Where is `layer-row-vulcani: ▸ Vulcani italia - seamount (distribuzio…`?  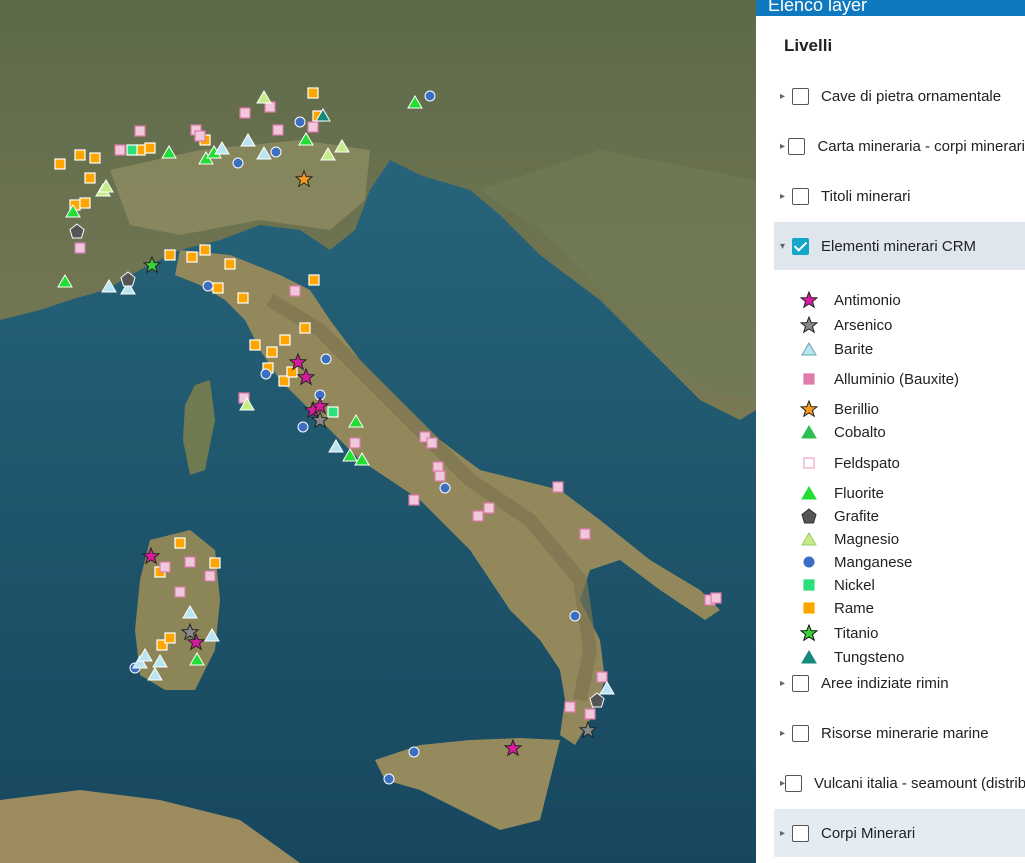 layer-row-vulcani: ▸ Vulcani italia - seamount (distribuzio… is located at coordinates (899, 783).